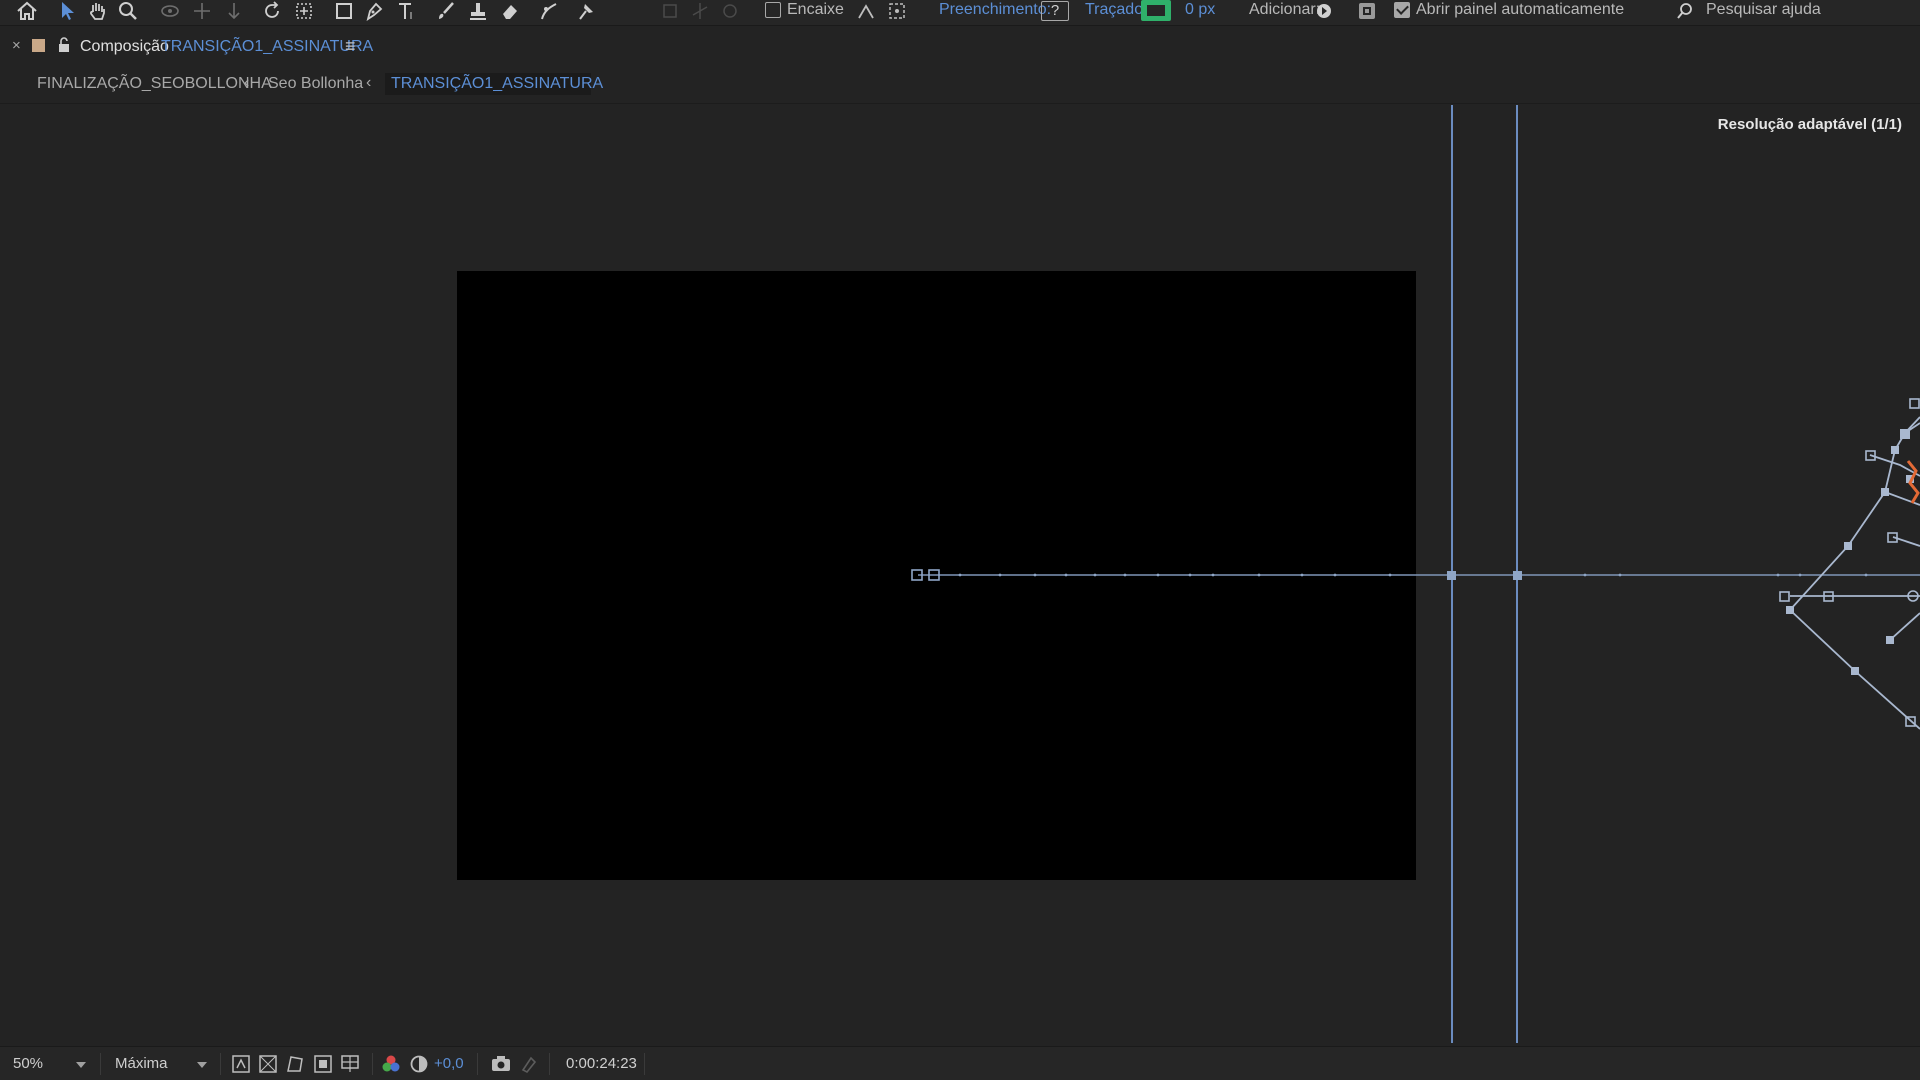  I want to click on type-tool-icon, so click(406, 11).